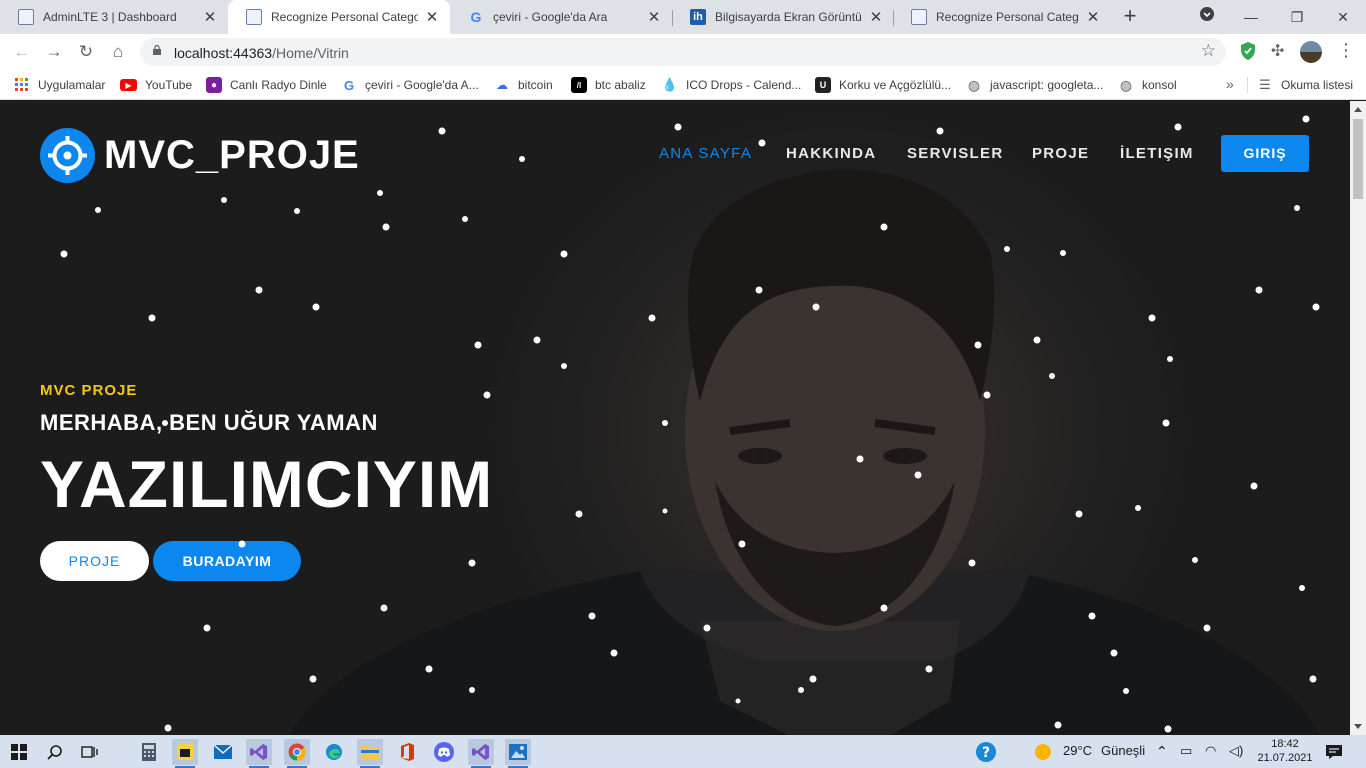  Describe the element at coordinates (1251, 17) in the screenshot. I see `minimize-button: —` at that location.